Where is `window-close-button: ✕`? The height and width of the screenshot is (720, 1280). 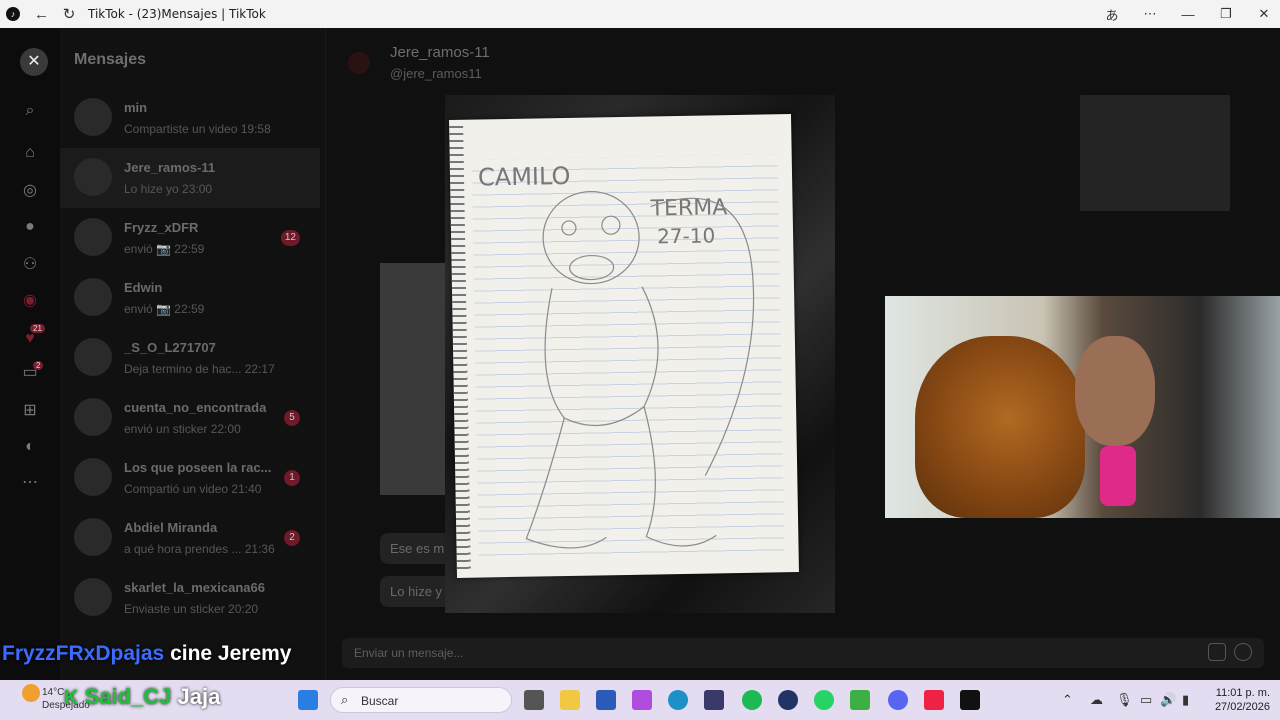
window-close-button: ✕ is located at coordinates (1264, 14).